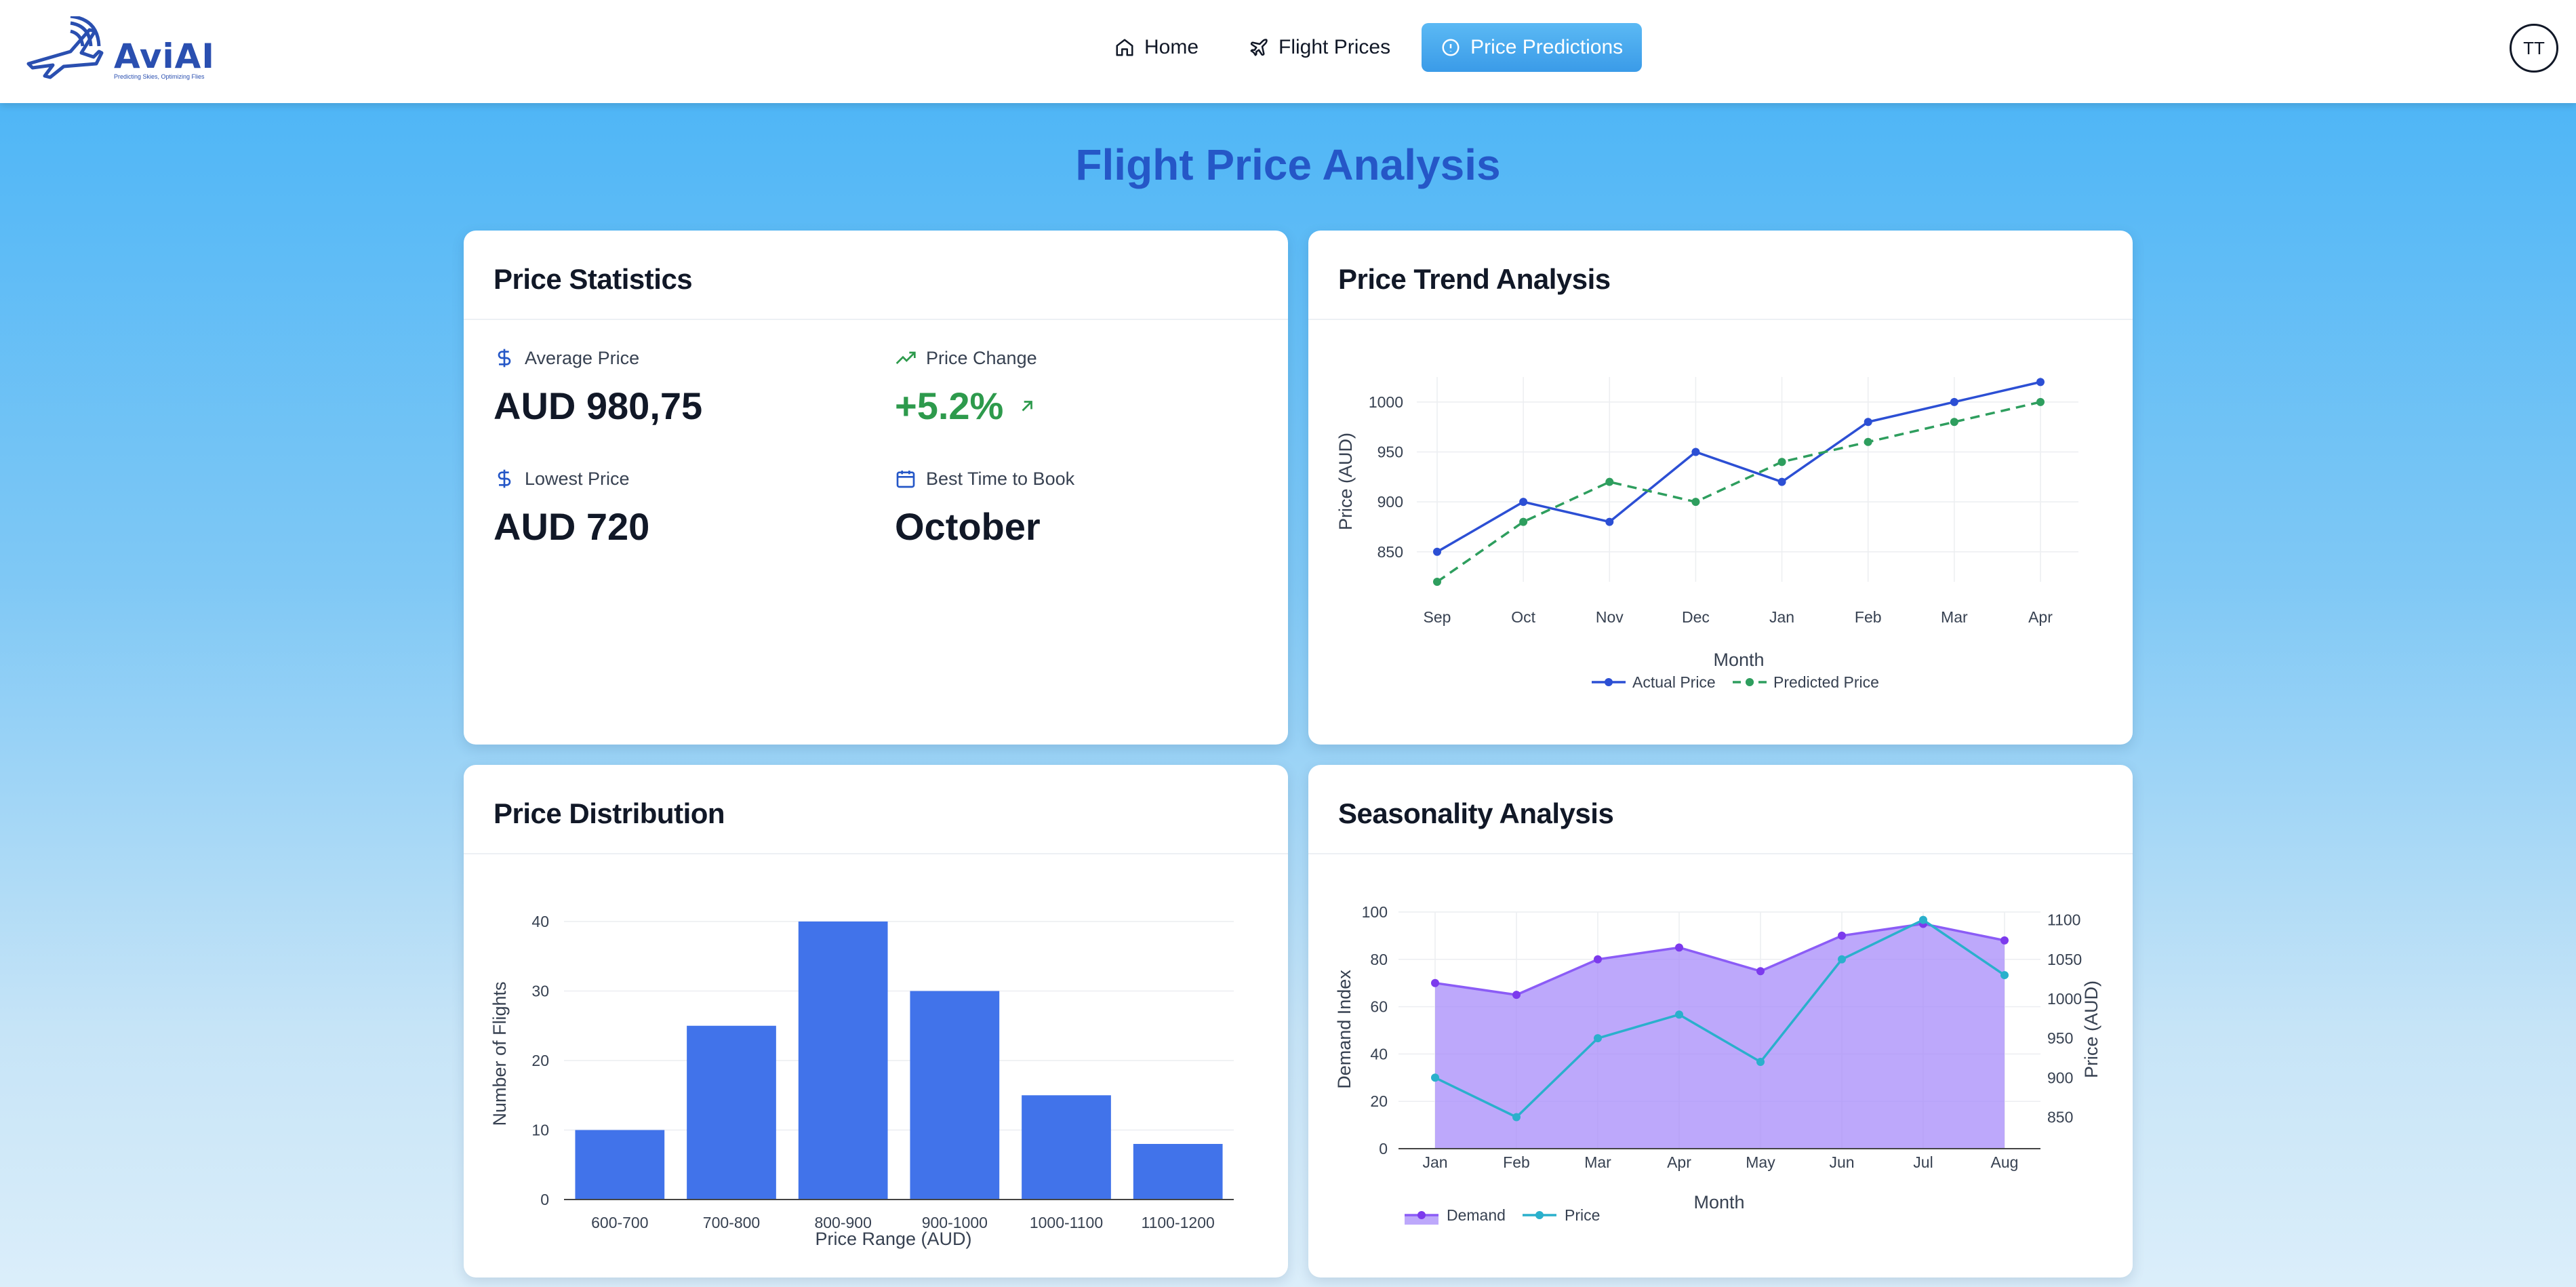  Describe the element at coordinates (1335, 47) in the screenshot. I see `nav-flight-prices-label: Flight Prices` at that location.